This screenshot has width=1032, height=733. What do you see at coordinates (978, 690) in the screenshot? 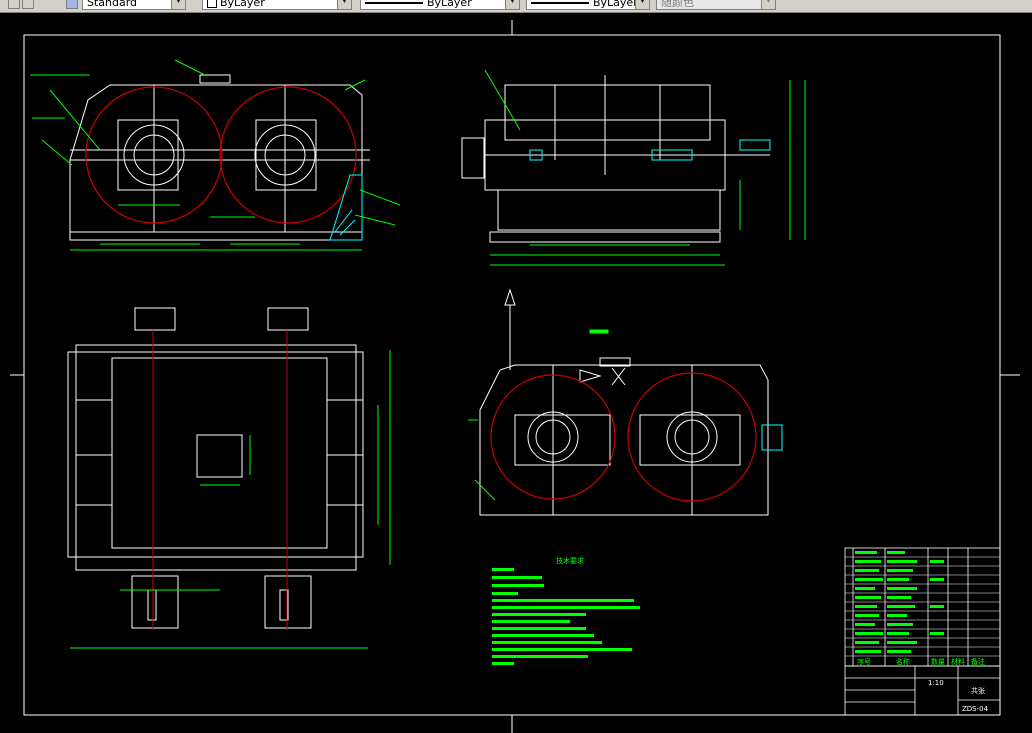
I see `title-total: 共张` at bounding box center [978, 690].